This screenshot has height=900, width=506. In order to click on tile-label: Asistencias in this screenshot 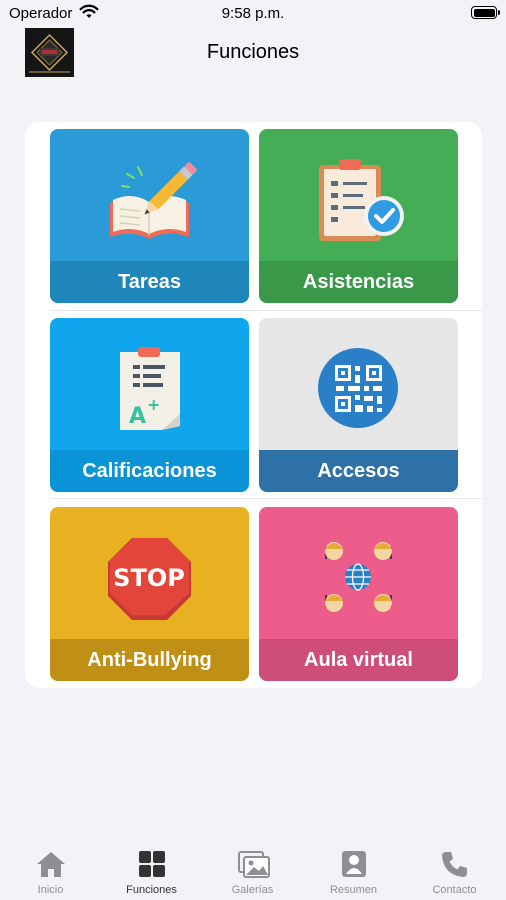, I will do `click(358, 281)`.